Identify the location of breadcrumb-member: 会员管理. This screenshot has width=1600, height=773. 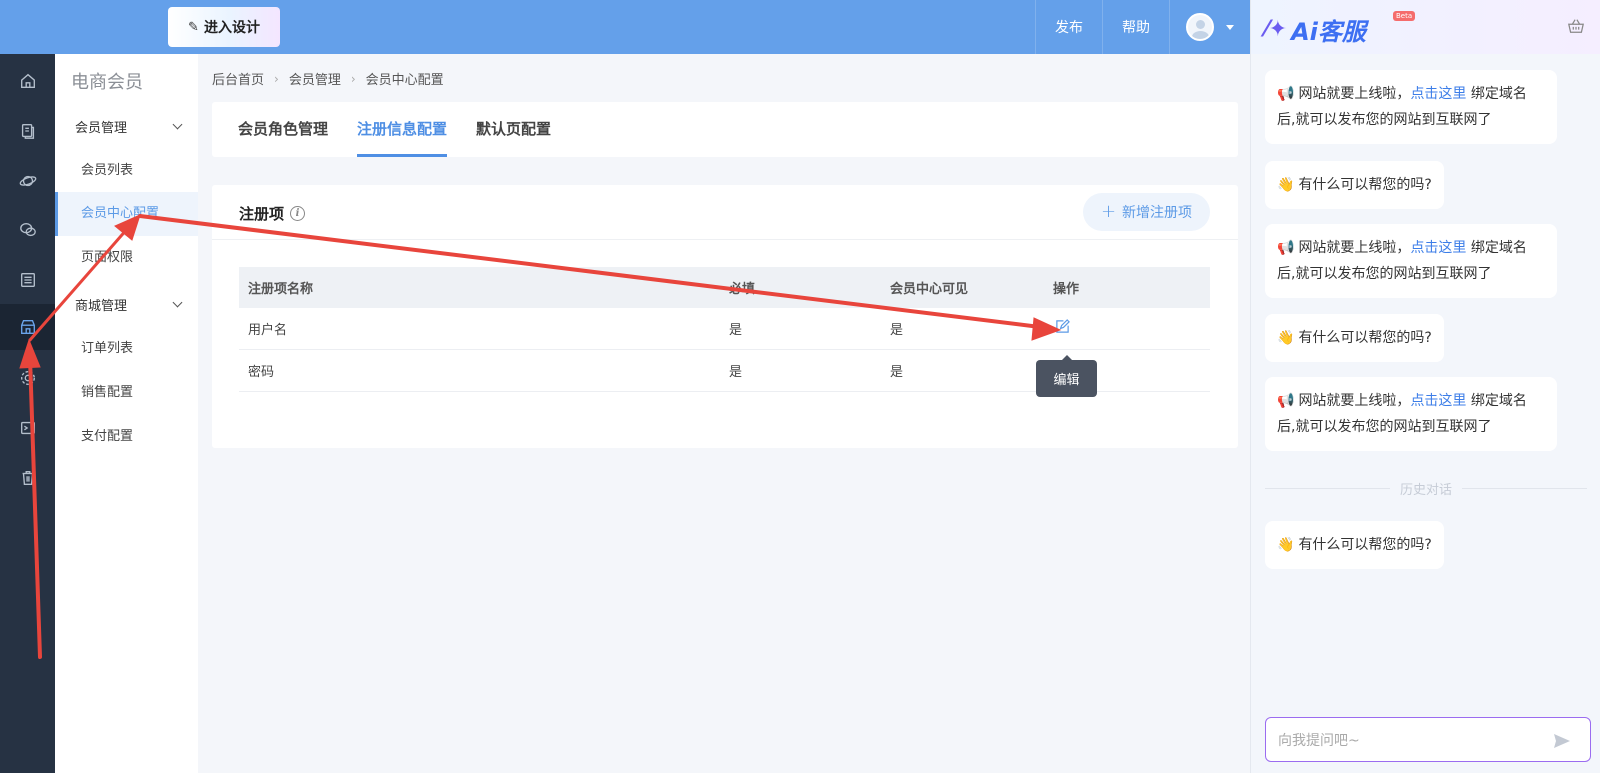
(315, 78).